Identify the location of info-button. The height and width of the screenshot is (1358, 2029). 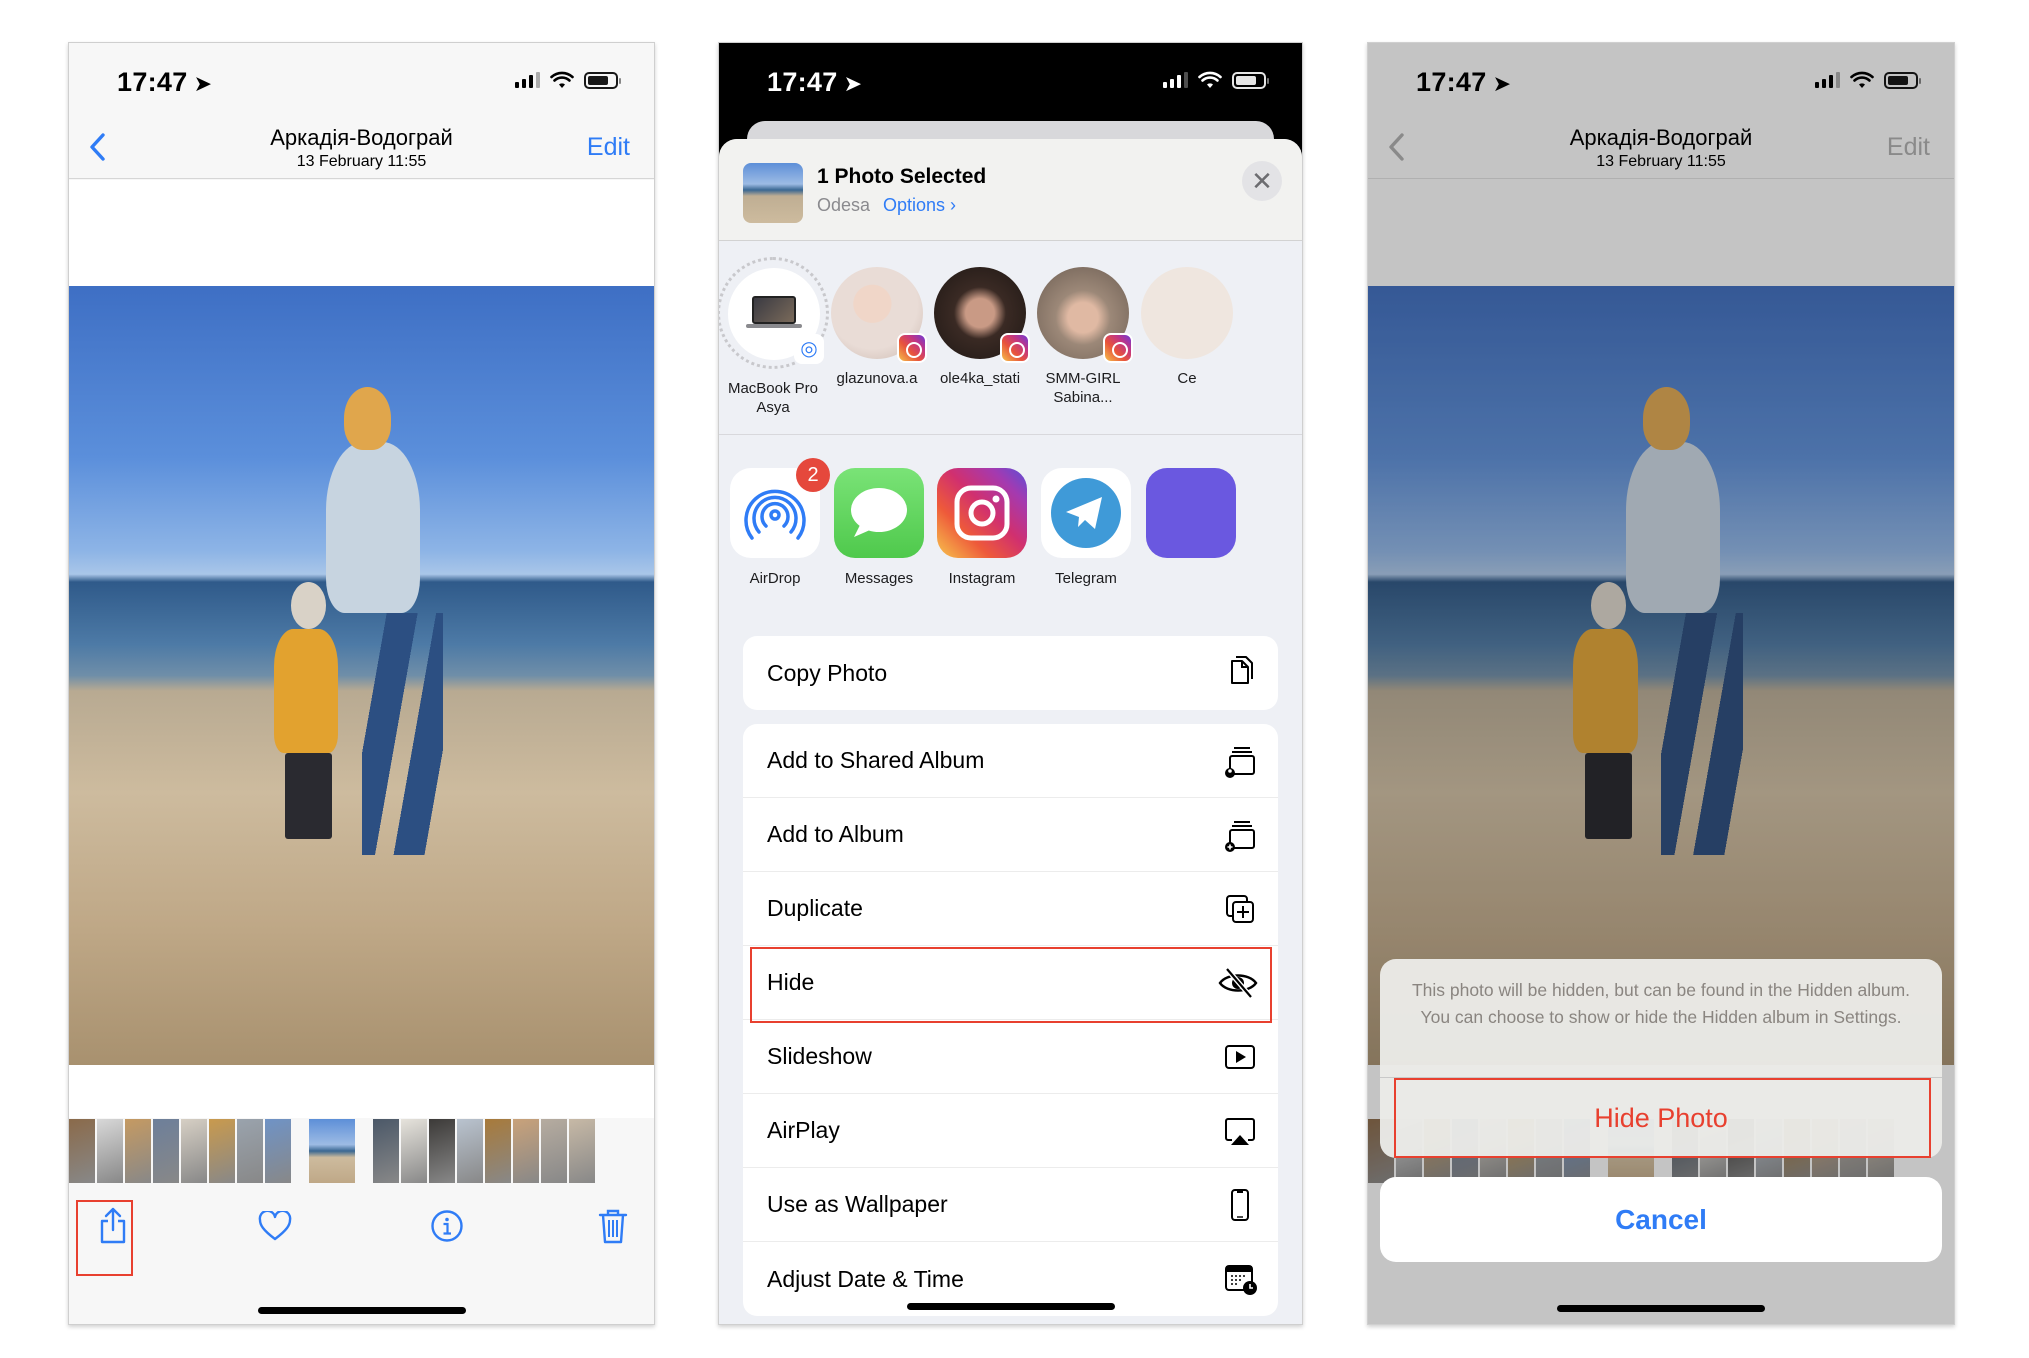
(447, 1226).